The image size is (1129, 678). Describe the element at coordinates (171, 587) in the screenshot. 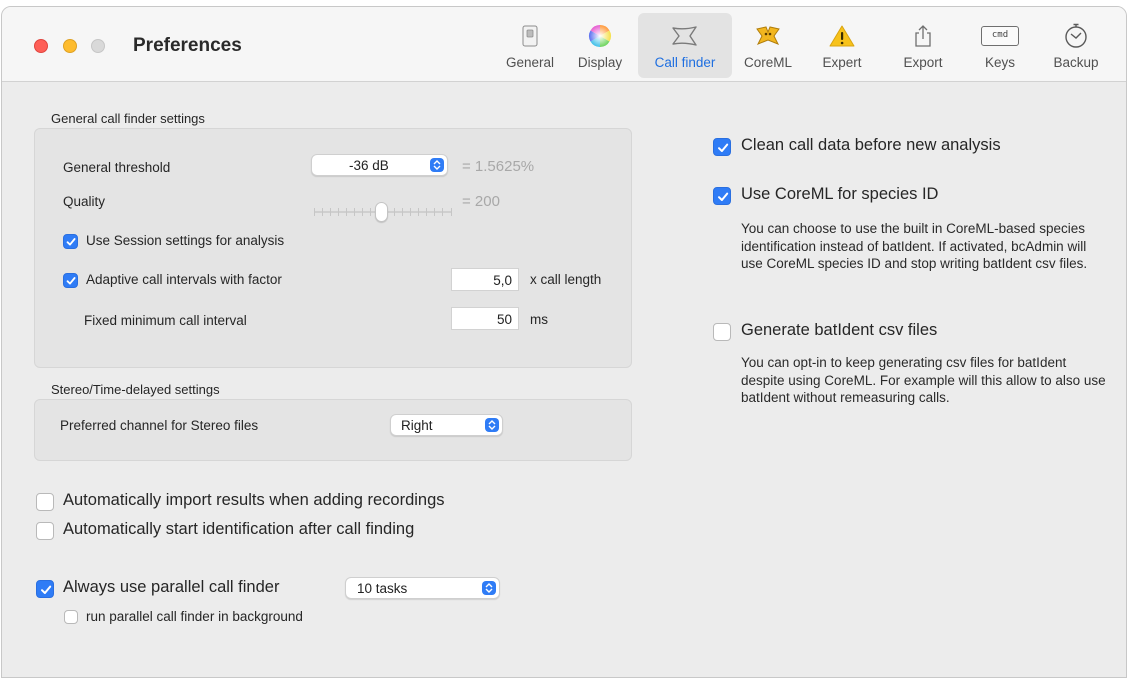

I see `parallel-call-finder-label: Always use parallel call finder` at that location.